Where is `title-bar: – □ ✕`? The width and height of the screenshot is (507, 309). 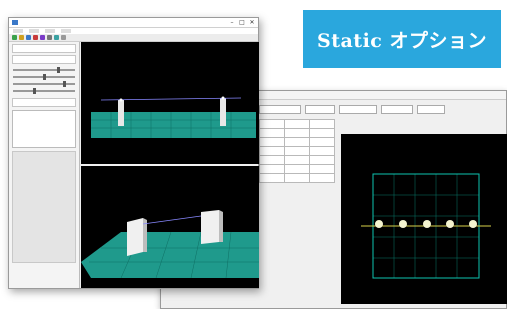
title-bar: – □ ✕ is located at coordinates (133, 23).